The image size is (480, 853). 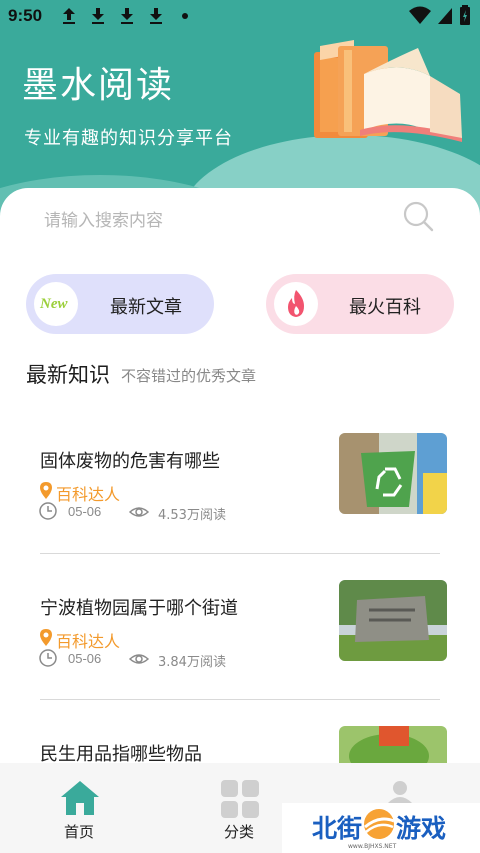 I want to click on hot-encyclopedia-button: 最火百科, so click(x=360, y=304).